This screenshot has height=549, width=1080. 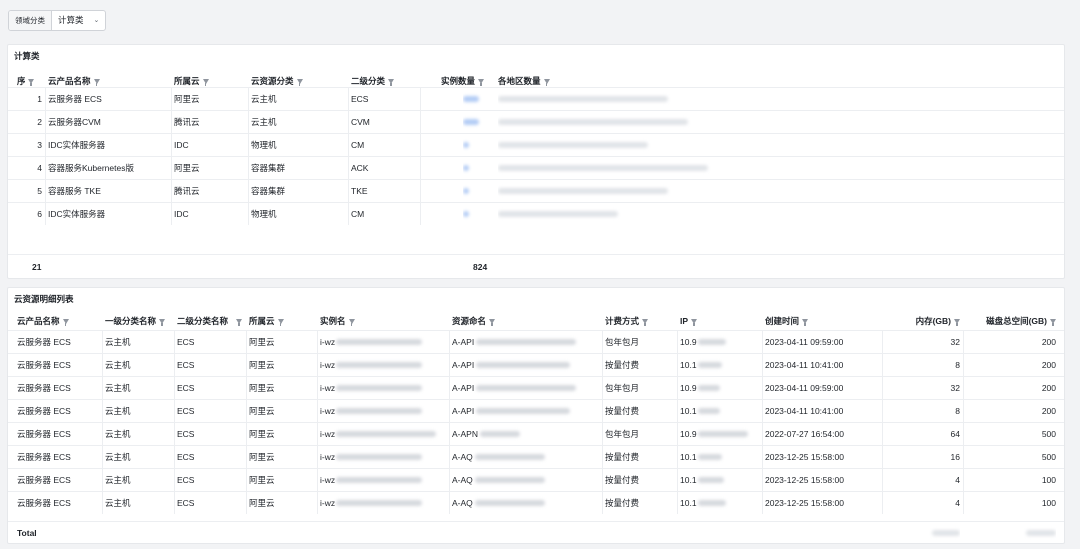 What do you see at coordinates (39, 214) in the screenshot?
I see `row-seq: 6` at bounding box center [39, 214].